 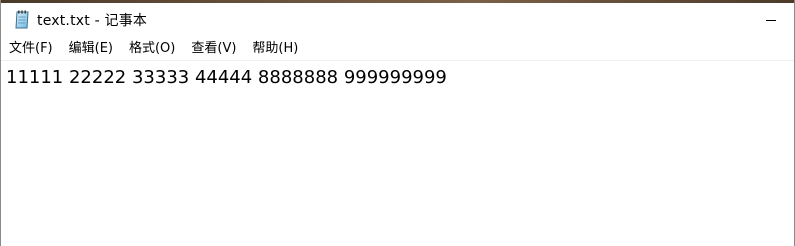 I want to click on menu-help: 帮助(H), so click(x=274, y=49).